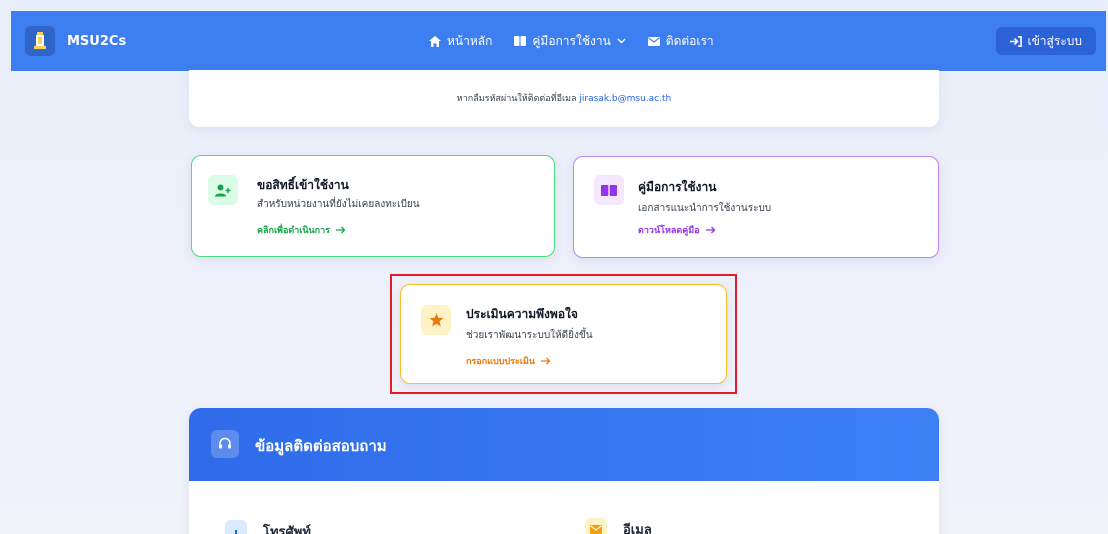 Image resolution: width=1108 pixels, height=534 pixels. Describe the element at coordinates (303, 185) in the screenshot. I see `request-access-title: ขอสิทธิ์เข้าใช้งาน` at that location.